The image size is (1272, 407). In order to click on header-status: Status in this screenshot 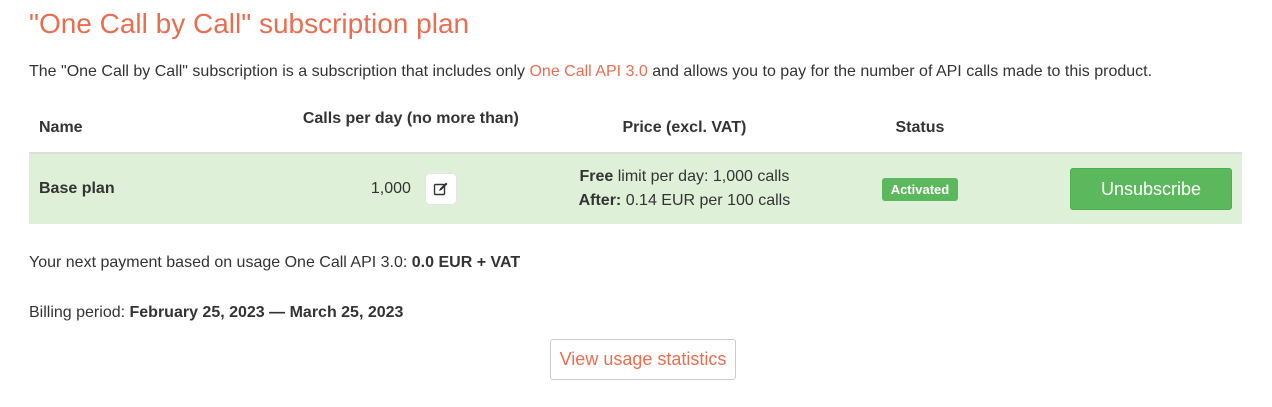, I will do `click(919, 129)`.